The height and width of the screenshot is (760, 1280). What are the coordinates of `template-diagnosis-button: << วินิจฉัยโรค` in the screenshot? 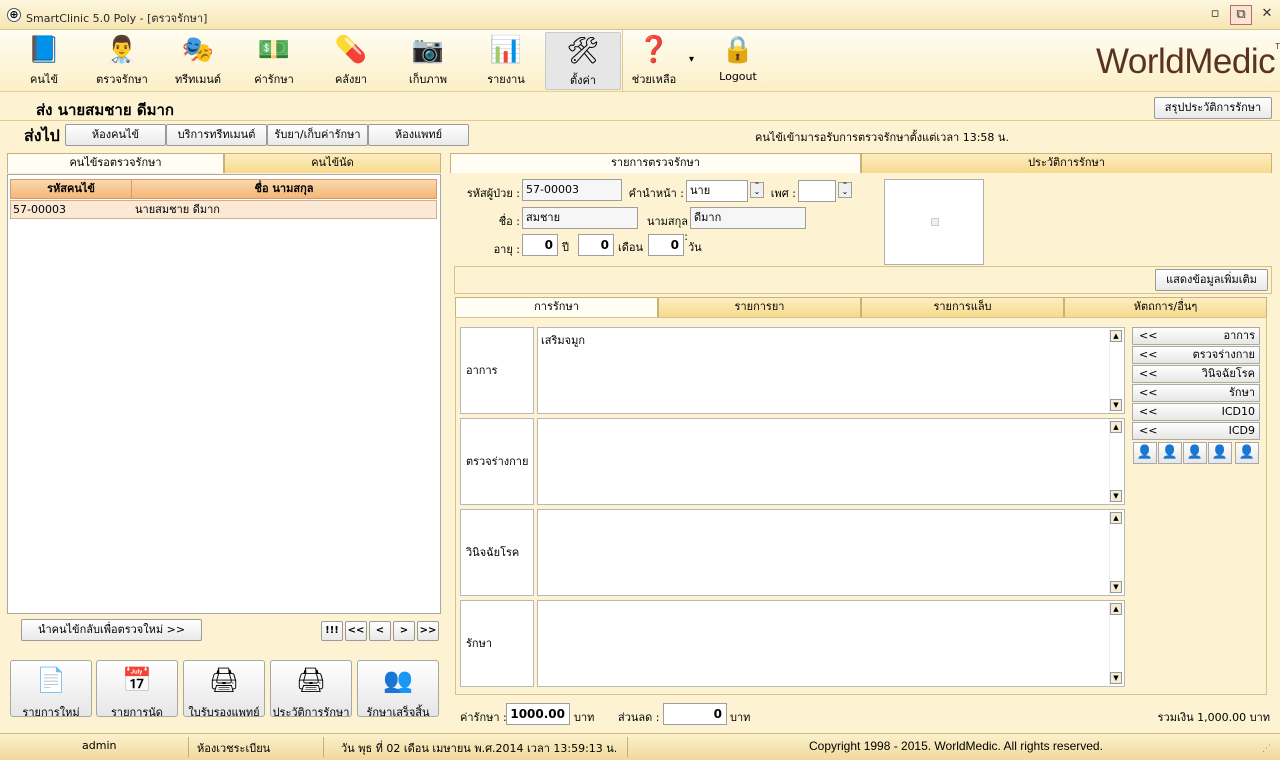 It's located at (1196, 374).